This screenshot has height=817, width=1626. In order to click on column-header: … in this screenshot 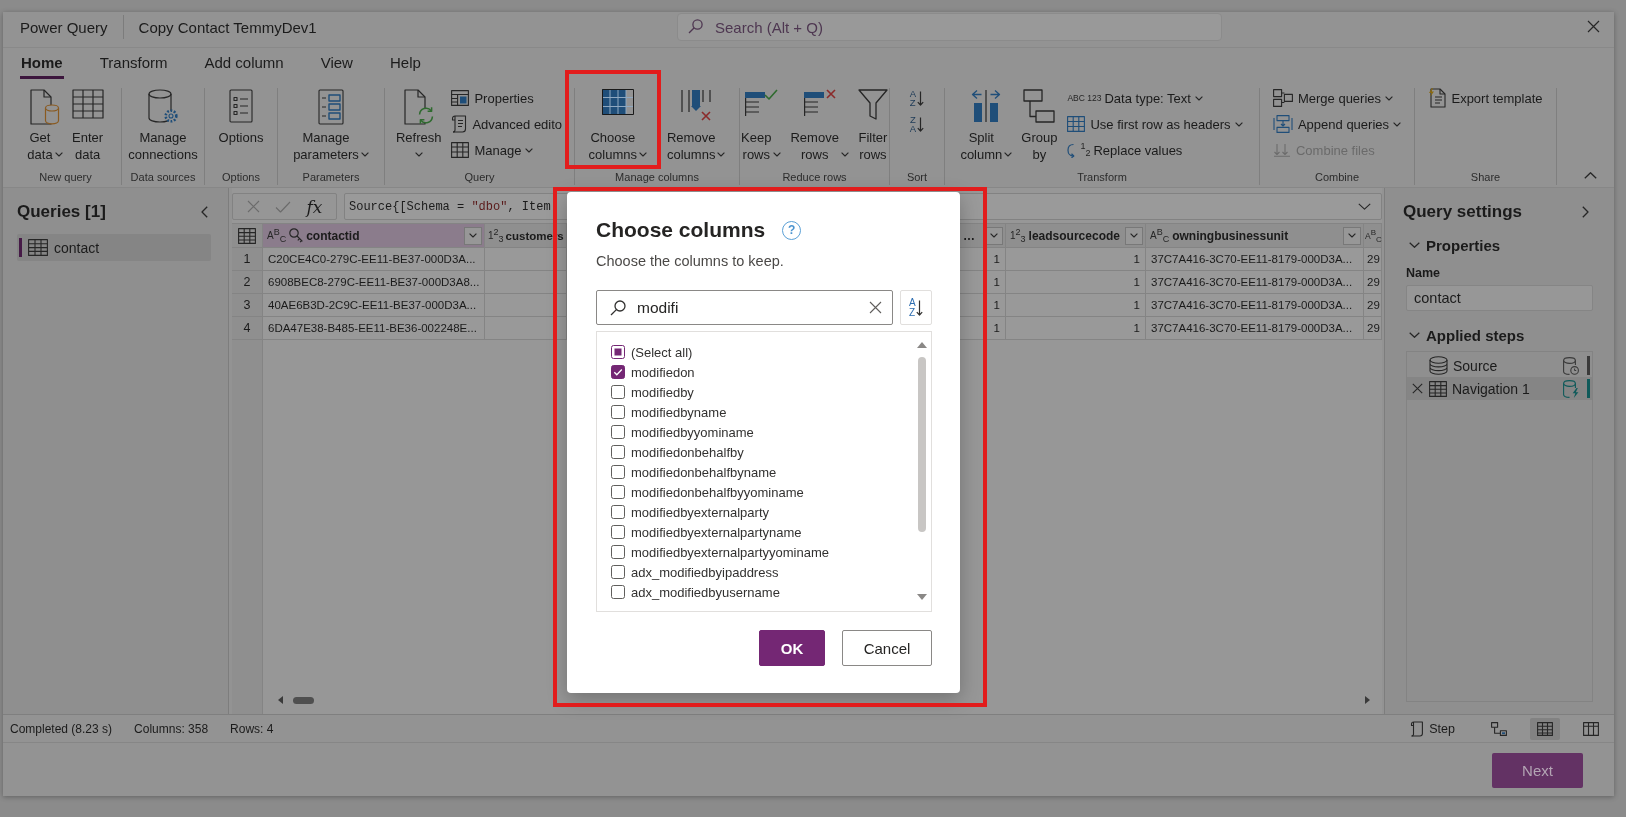, I will do `click(983, 236)`.